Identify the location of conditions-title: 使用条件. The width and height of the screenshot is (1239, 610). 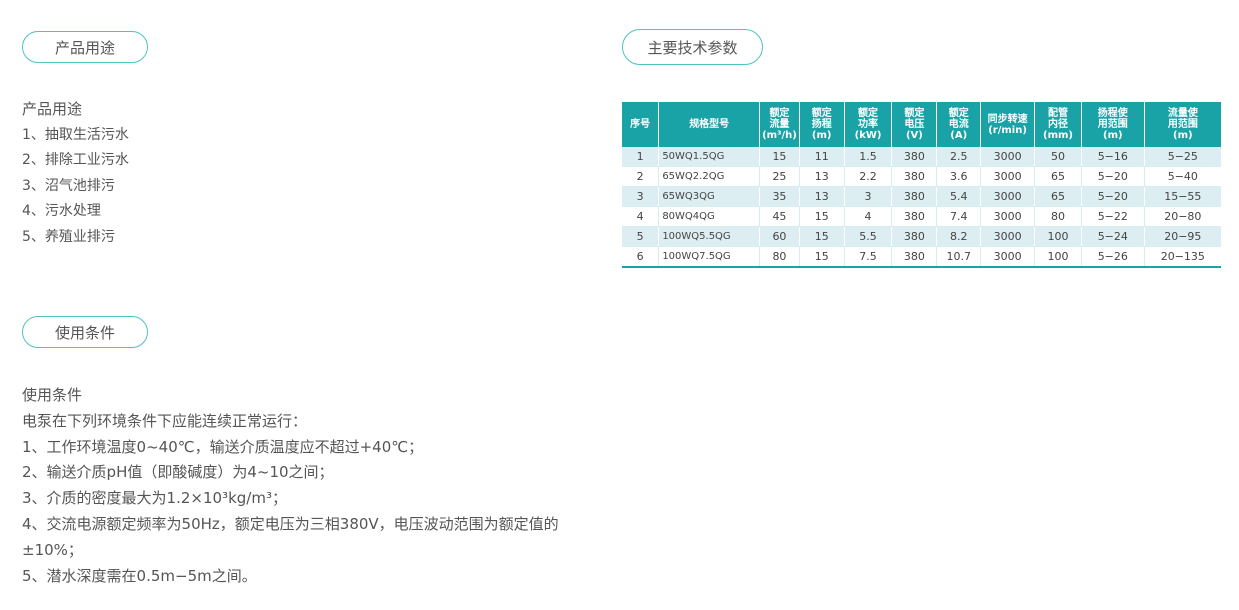
(52, 395).